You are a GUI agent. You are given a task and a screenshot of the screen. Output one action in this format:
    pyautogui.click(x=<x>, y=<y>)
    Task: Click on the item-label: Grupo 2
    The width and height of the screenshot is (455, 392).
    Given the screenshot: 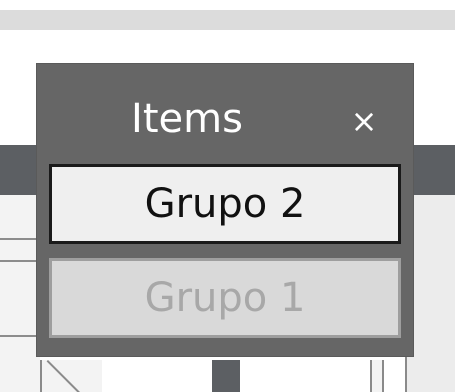 What is the action you would take?
    pyautogui.click(x=225, y=204)
    